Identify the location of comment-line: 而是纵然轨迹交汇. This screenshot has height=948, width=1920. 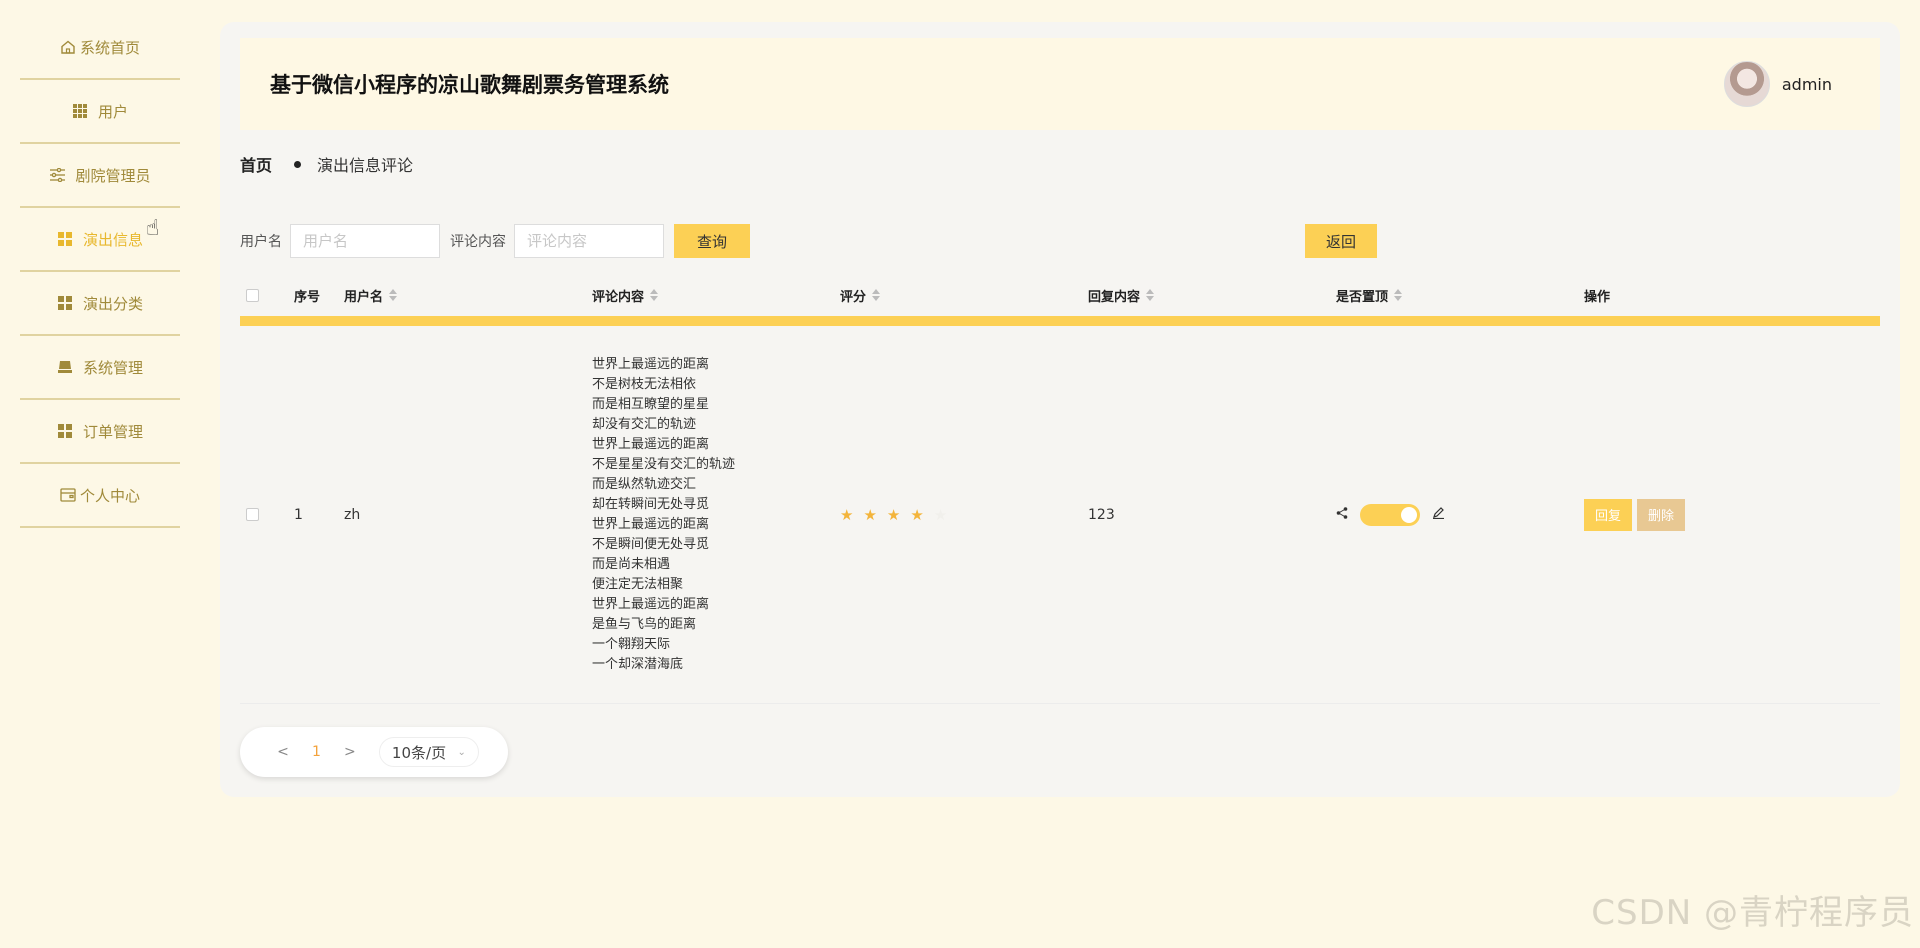
(644, 484).